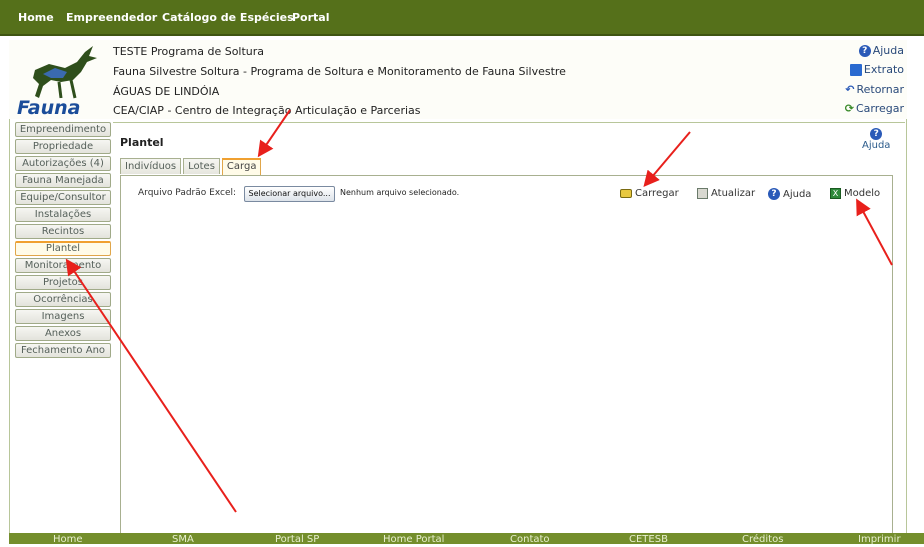  Describe the element at coordinates (400, 192) in the screenshot. I see `file-status-text: Nenhum arquivo selecionado.` at that location.